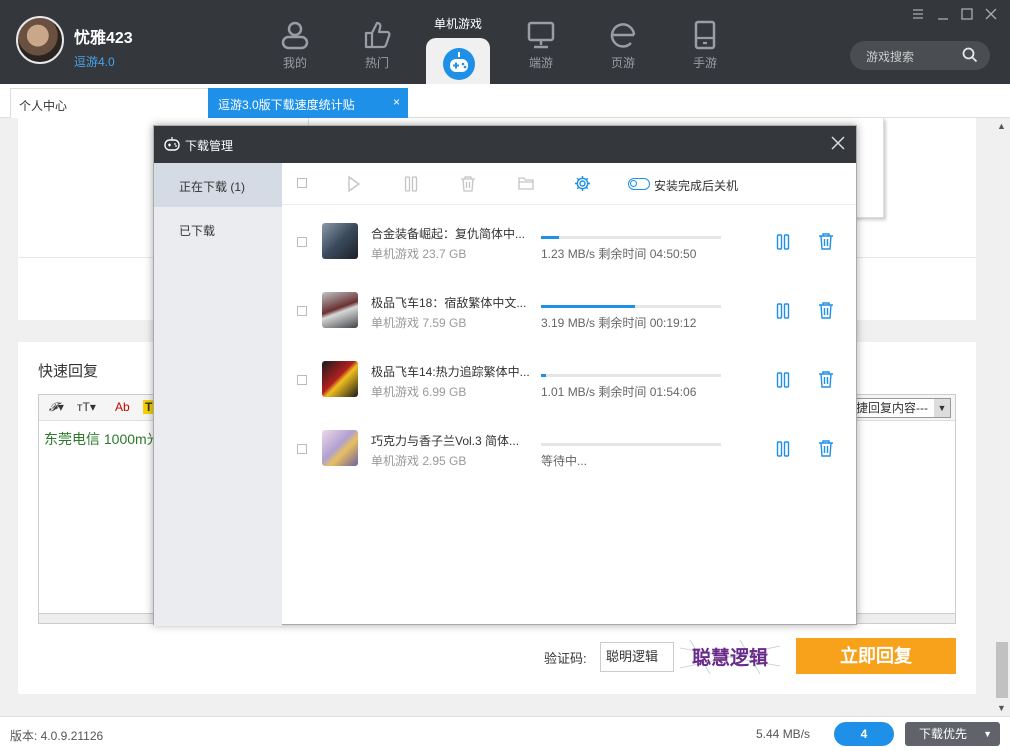 The width and height of the screenshot is (1010, 751). What do you see at coordinates (526, 183) in the screenshot?
I see `folder-icon` at bounding box center [526, 183].